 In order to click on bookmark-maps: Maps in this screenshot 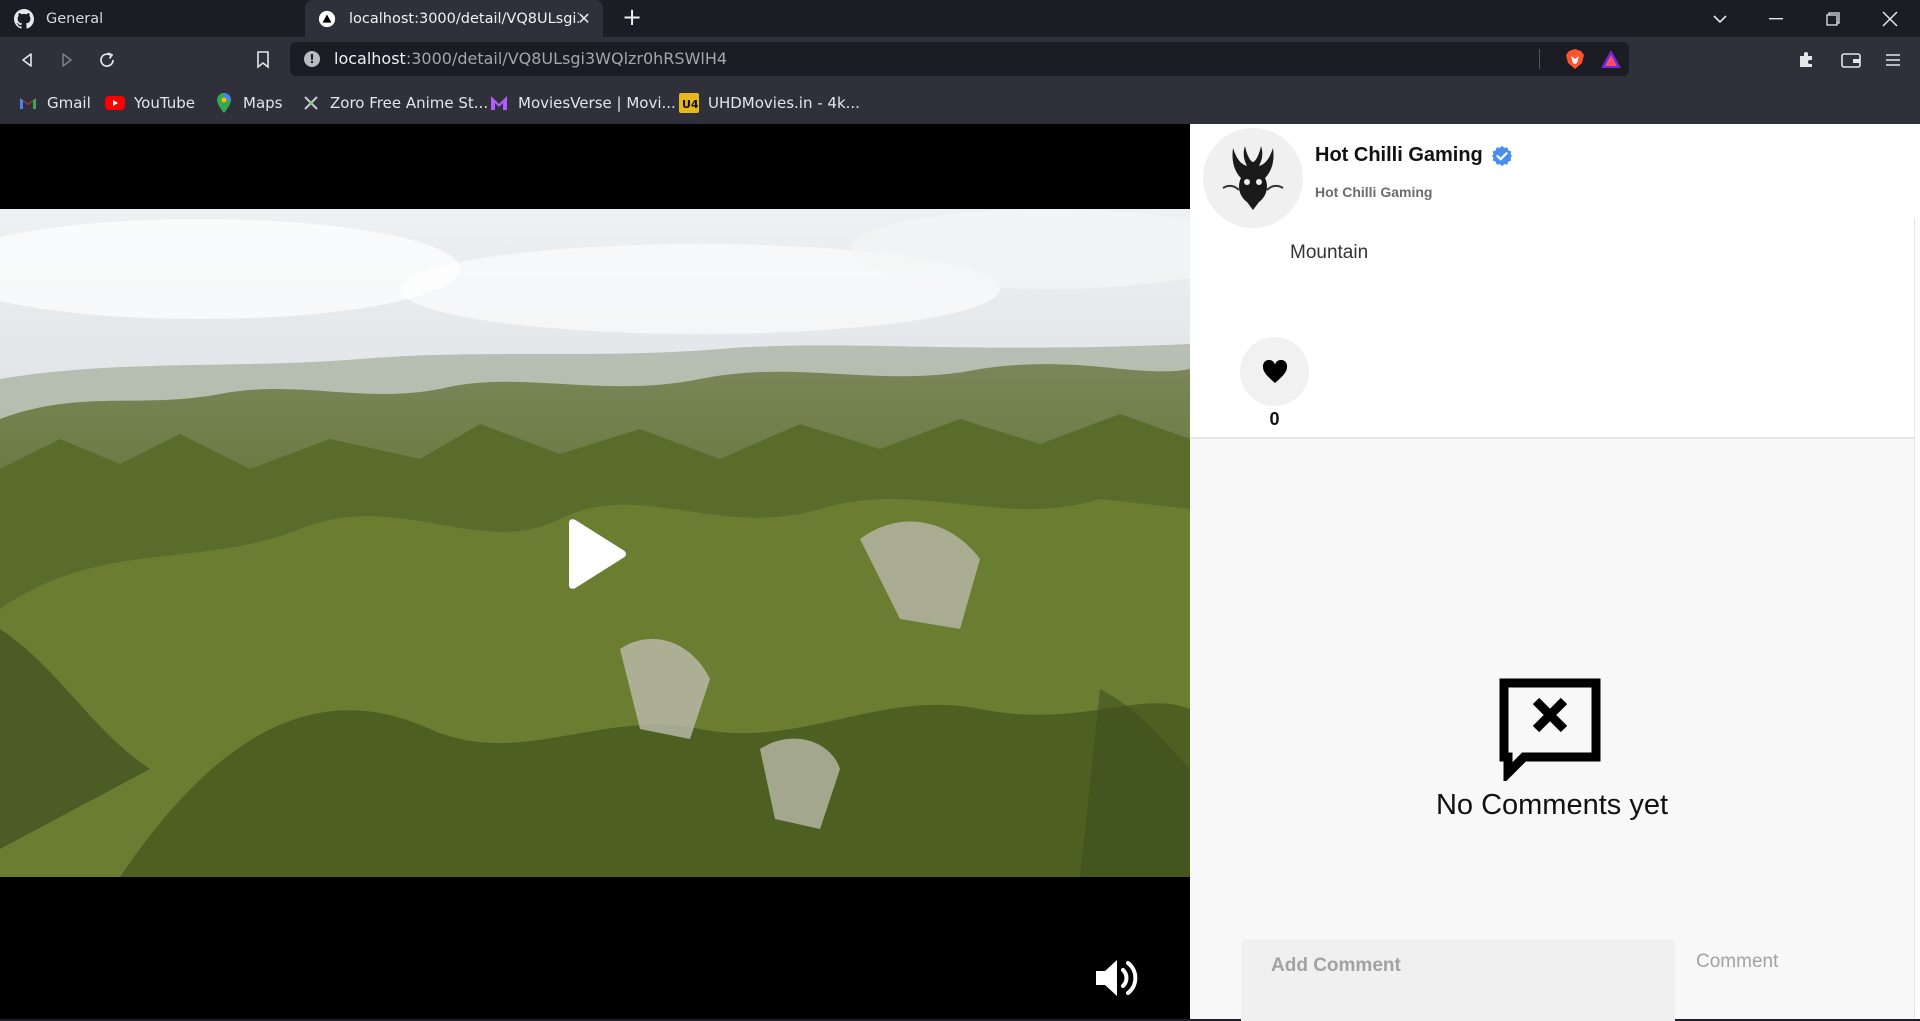, I will do `click(248, 103)`.